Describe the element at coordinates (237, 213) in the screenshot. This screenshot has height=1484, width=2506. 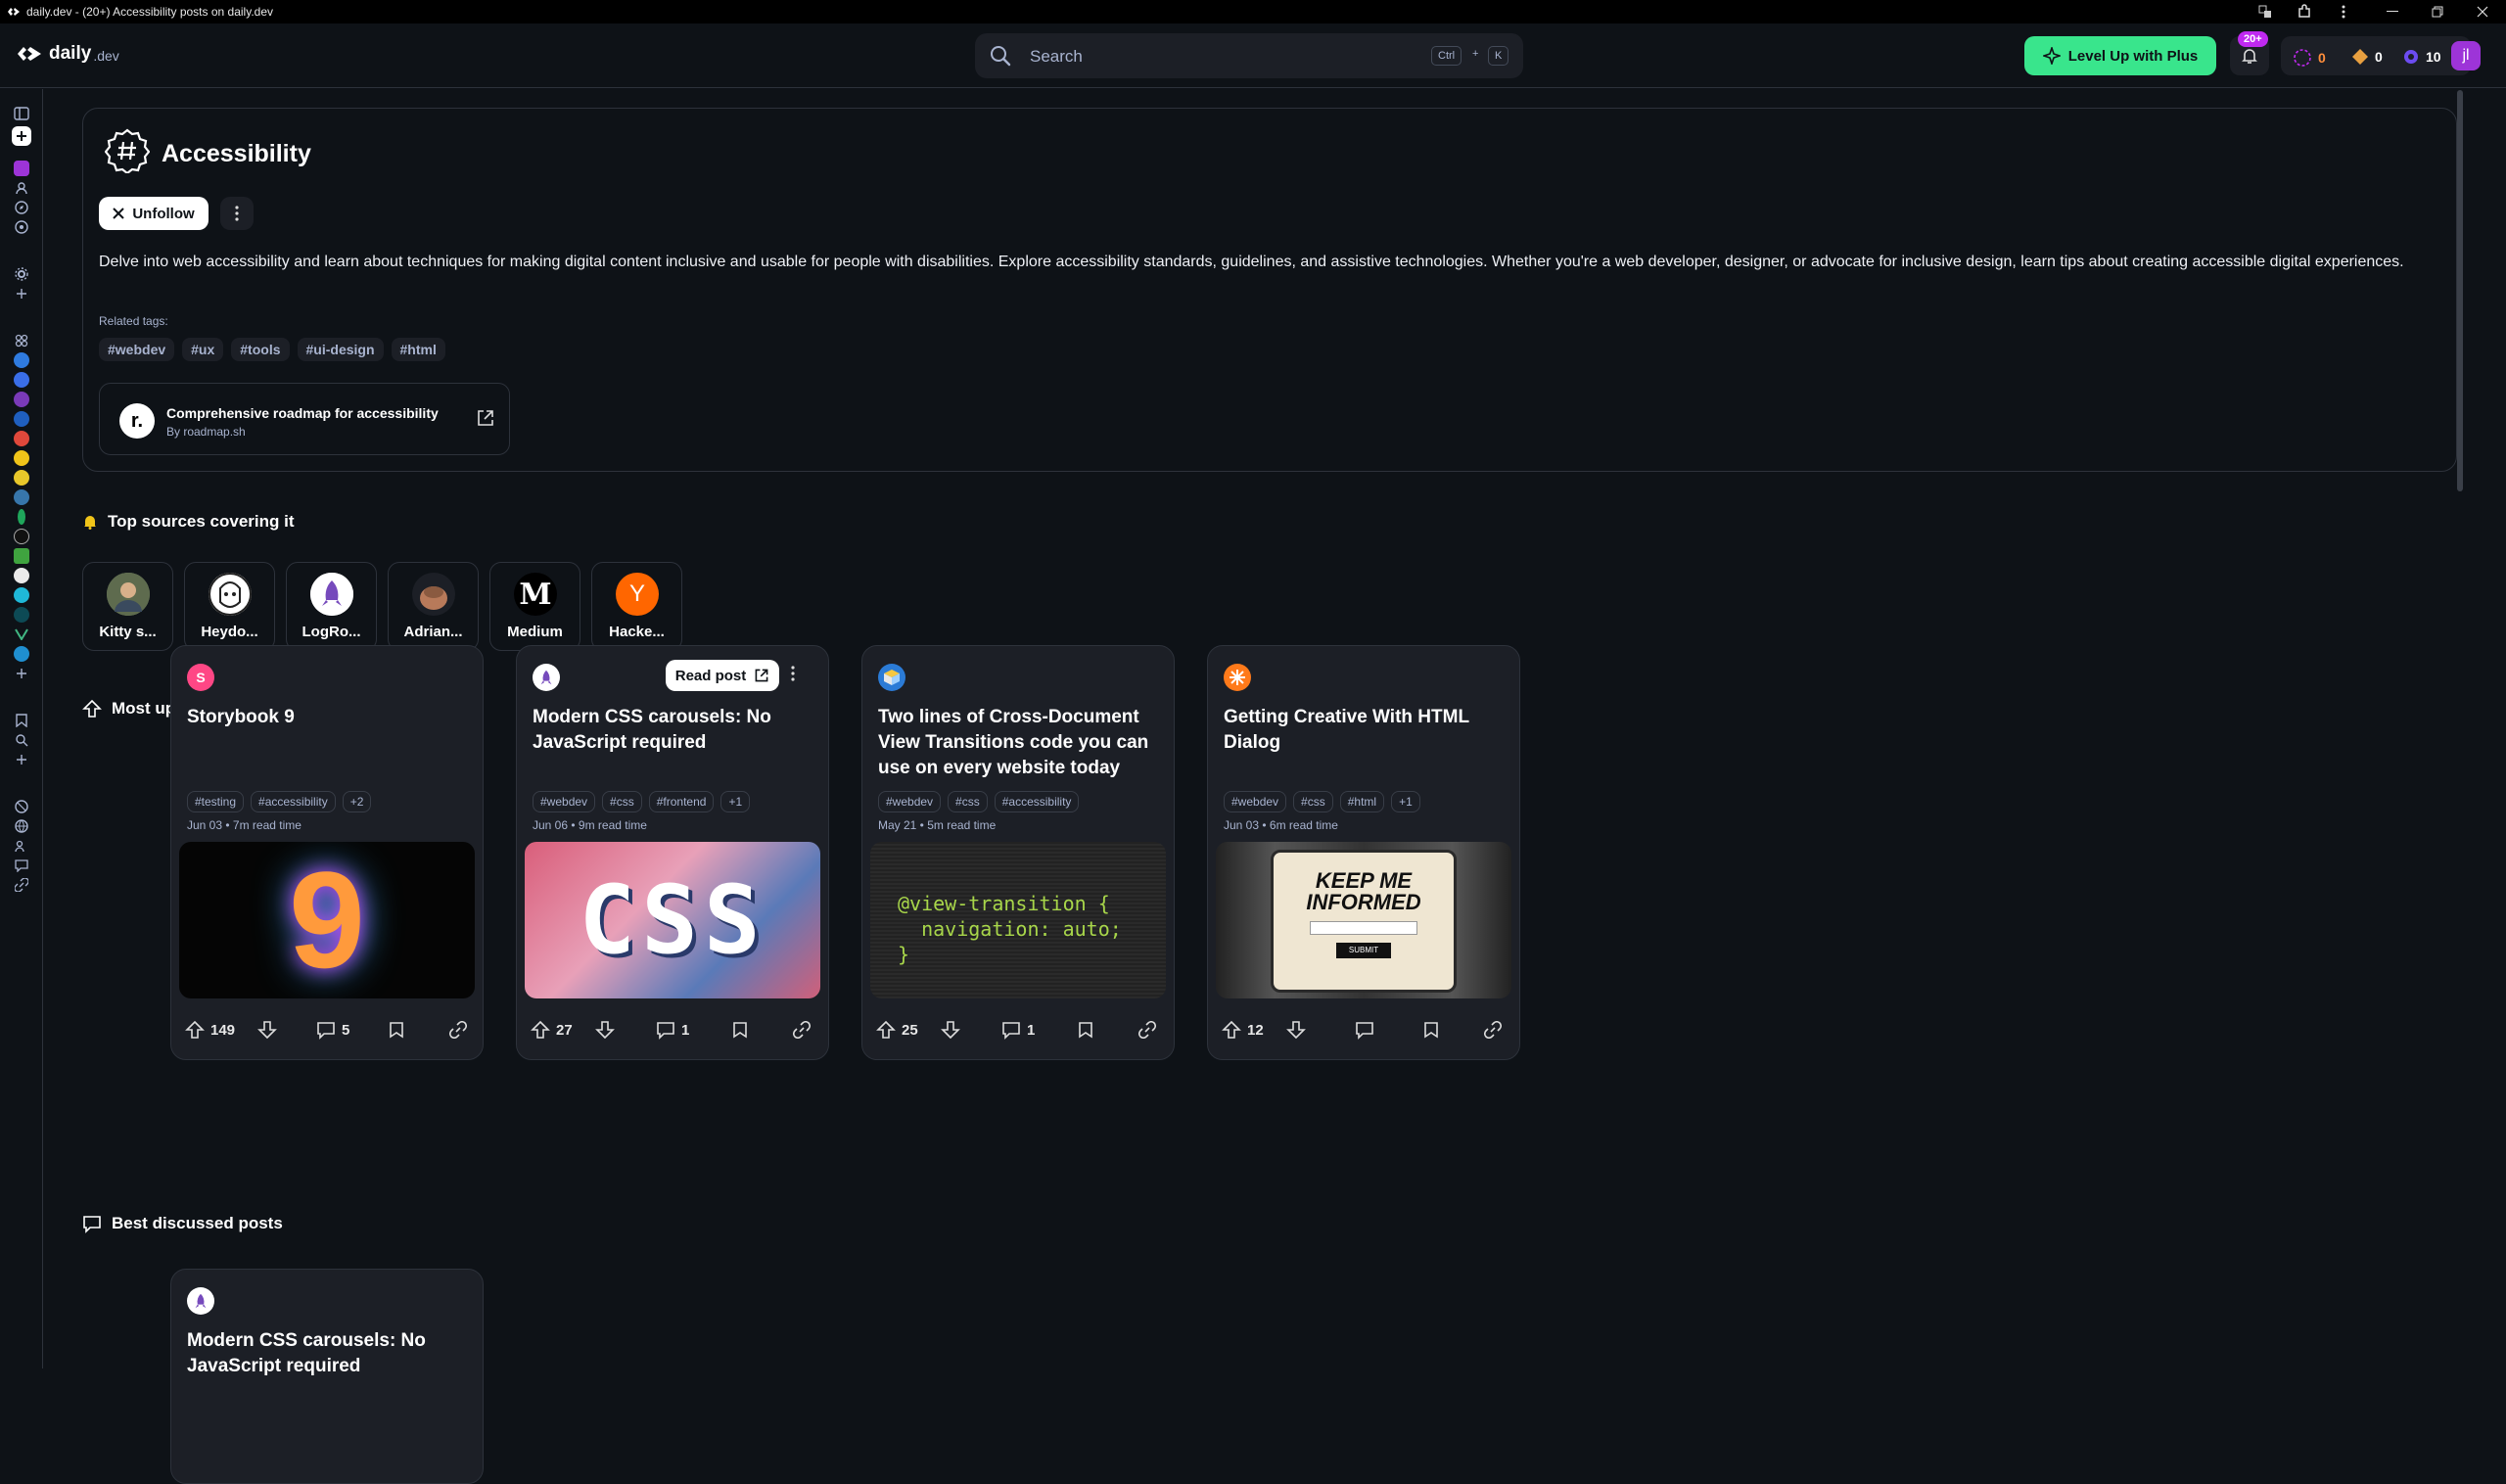
I see `tag-options-button` at that location.